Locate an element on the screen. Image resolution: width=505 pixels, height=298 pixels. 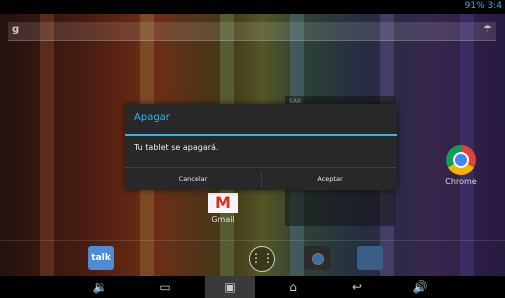
volume-down-icon: 🔉 is located at coordinates (100, 287).